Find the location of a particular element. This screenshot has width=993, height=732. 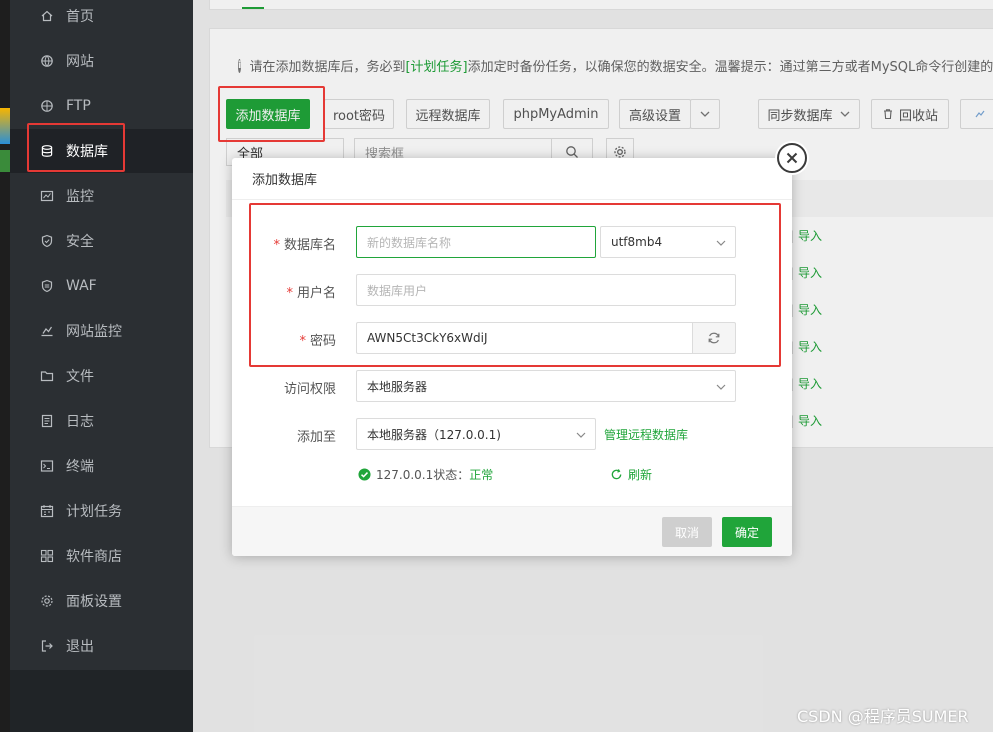

terminal-icon is located at coordinates (47, 466).